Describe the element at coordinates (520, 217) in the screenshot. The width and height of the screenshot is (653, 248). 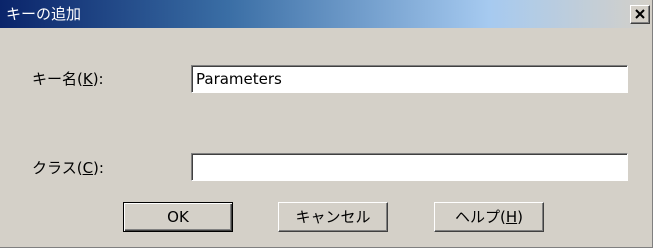
I see `help-button-suffix: )` at that location.